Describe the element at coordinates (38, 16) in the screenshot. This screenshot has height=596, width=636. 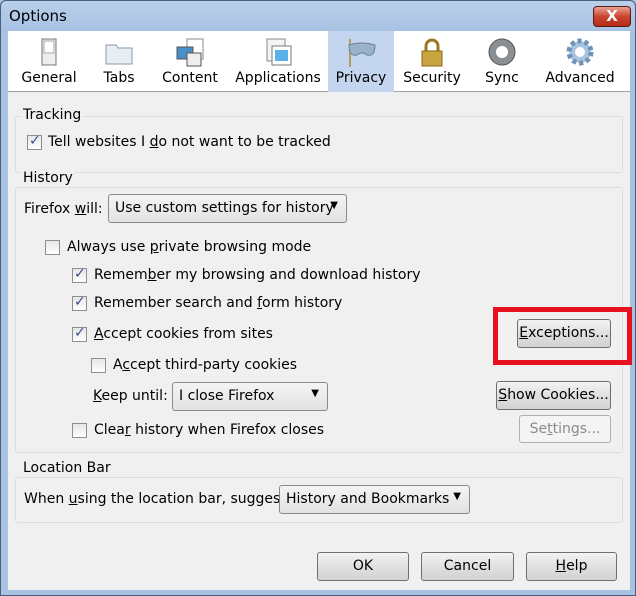
I see `window-title: Options` at that location.